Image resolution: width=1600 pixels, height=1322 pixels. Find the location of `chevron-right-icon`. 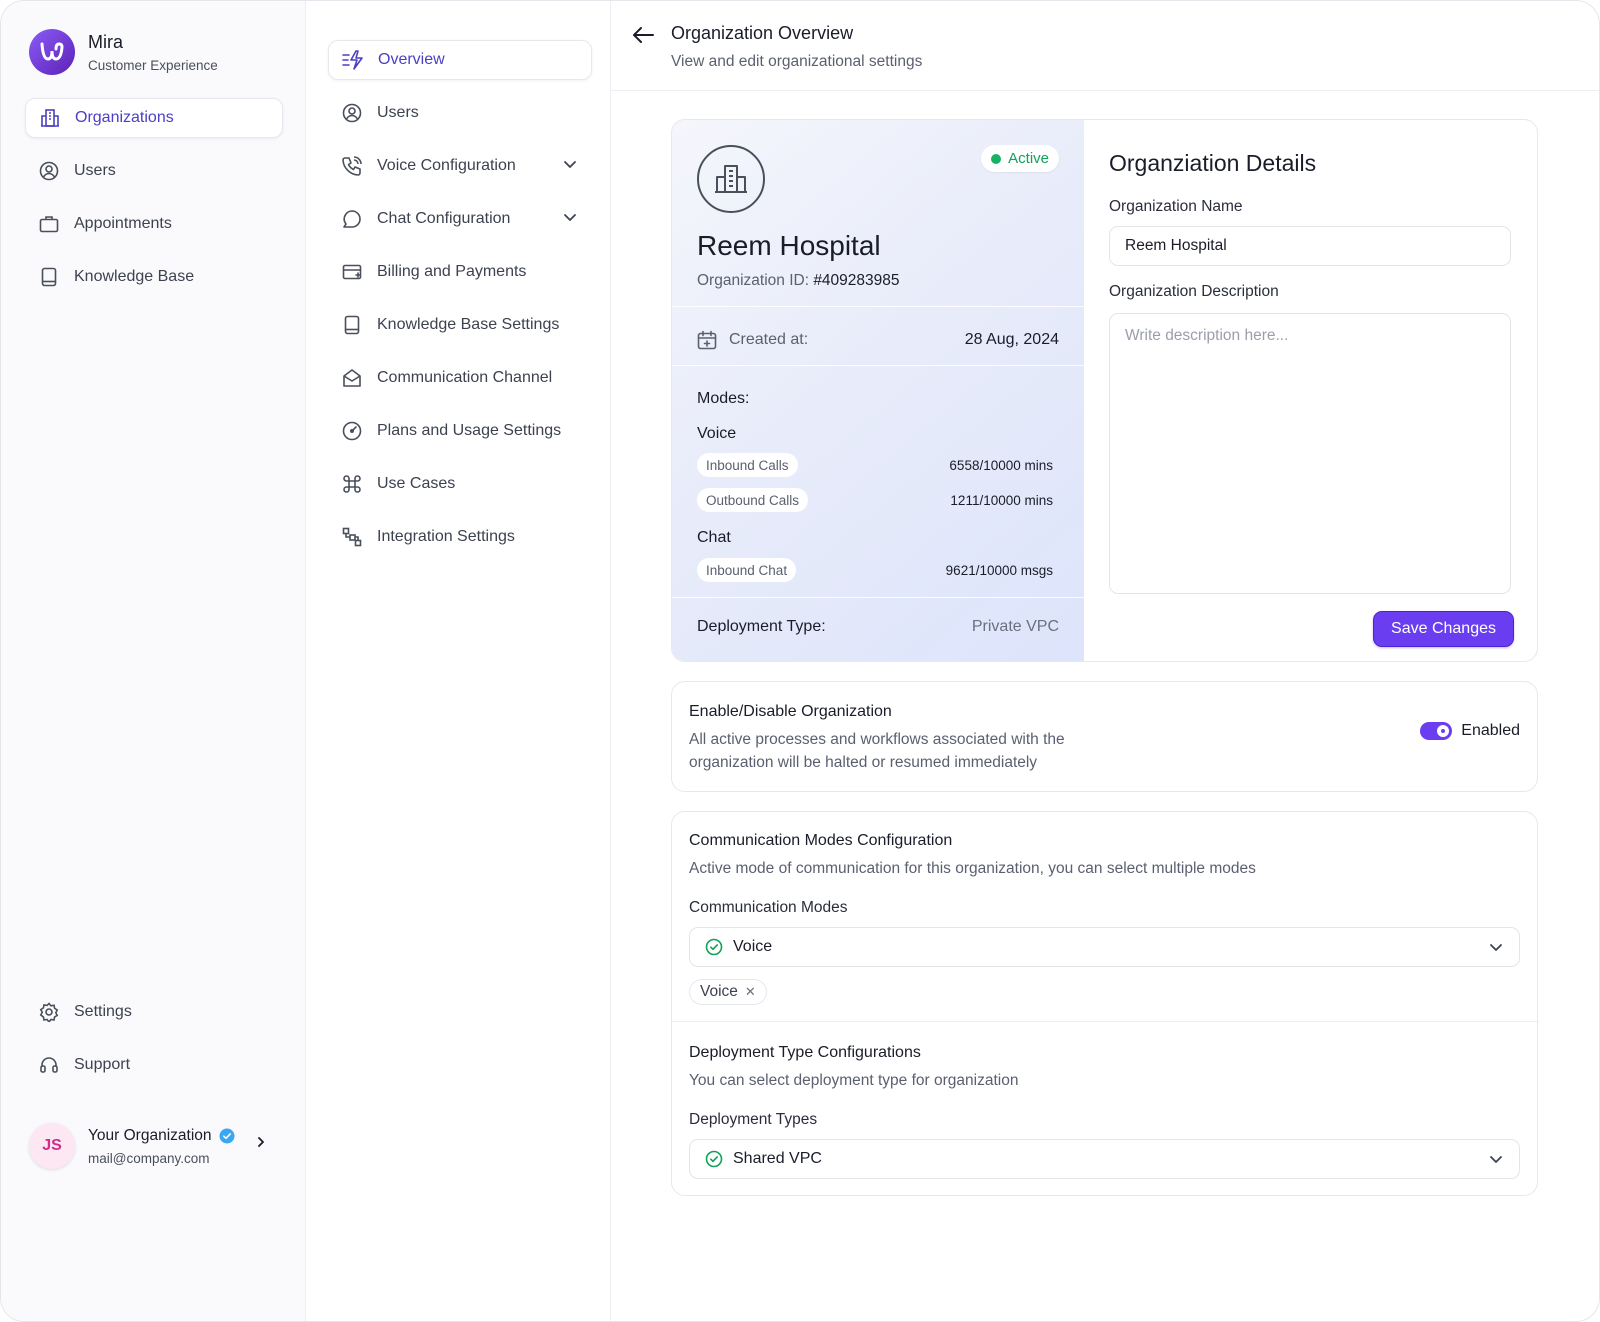

chevron-right-icon is located at coordinates (261, 1144).